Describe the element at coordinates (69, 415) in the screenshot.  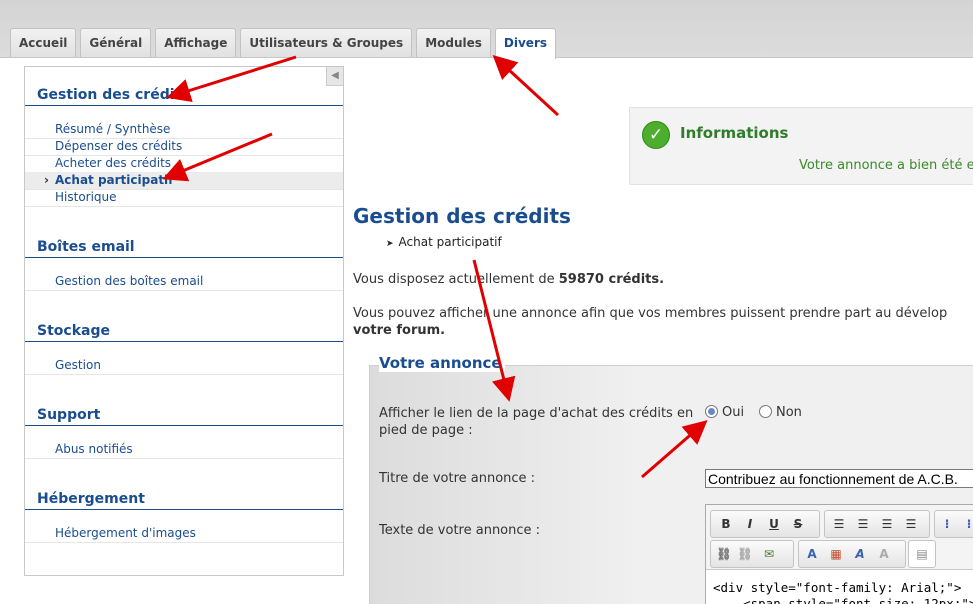
I see `sidebar-section-title-support: Support` at that location.